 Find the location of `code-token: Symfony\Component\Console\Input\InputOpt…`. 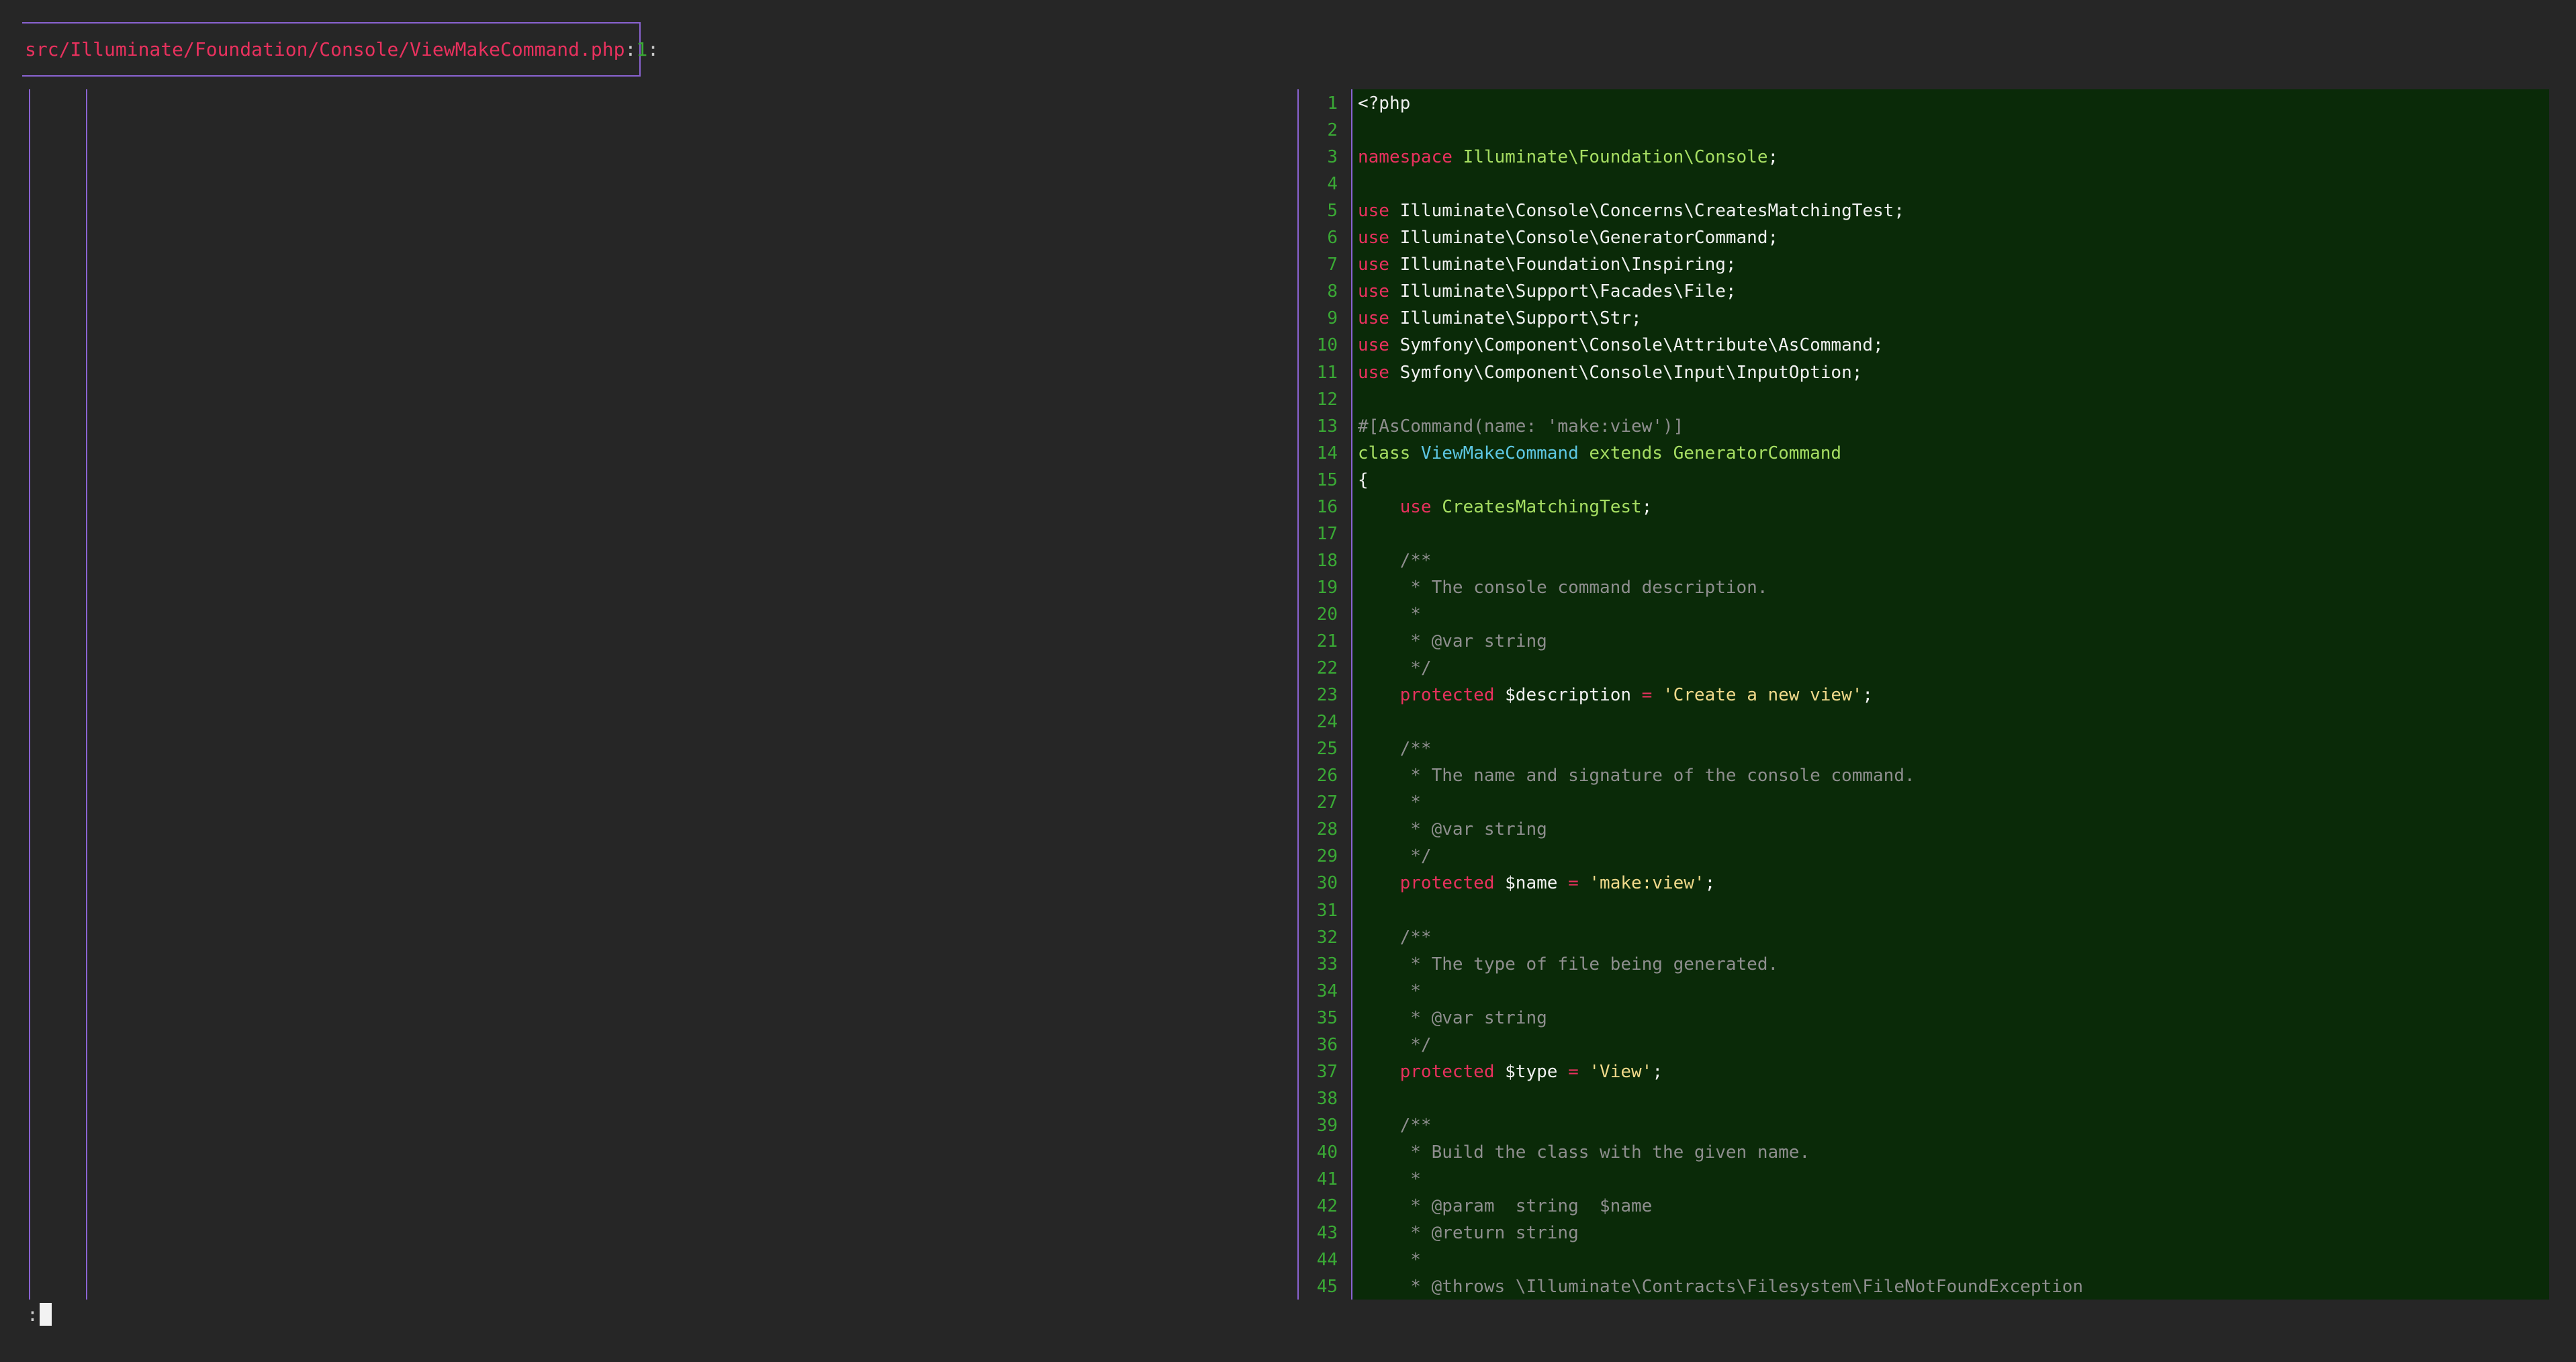

code-token: Symfony\Component\Console\Input\InputOpt… is located at coordinates (1631, 372).